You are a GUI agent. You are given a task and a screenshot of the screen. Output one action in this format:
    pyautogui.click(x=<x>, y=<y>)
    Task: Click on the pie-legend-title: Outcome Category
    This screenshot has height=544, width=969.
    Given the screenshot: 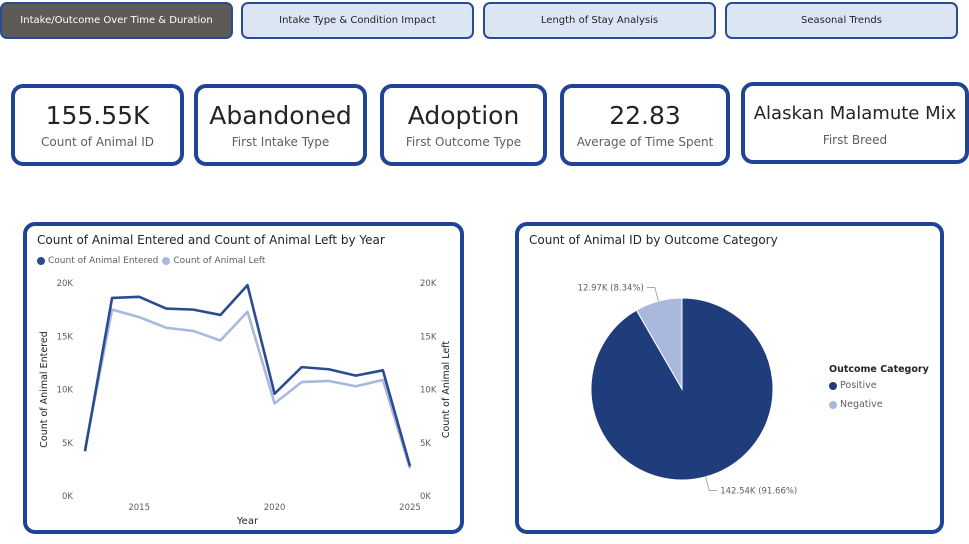 What is the action you would take?
    pyautogui.click(x=879, y=369)
    